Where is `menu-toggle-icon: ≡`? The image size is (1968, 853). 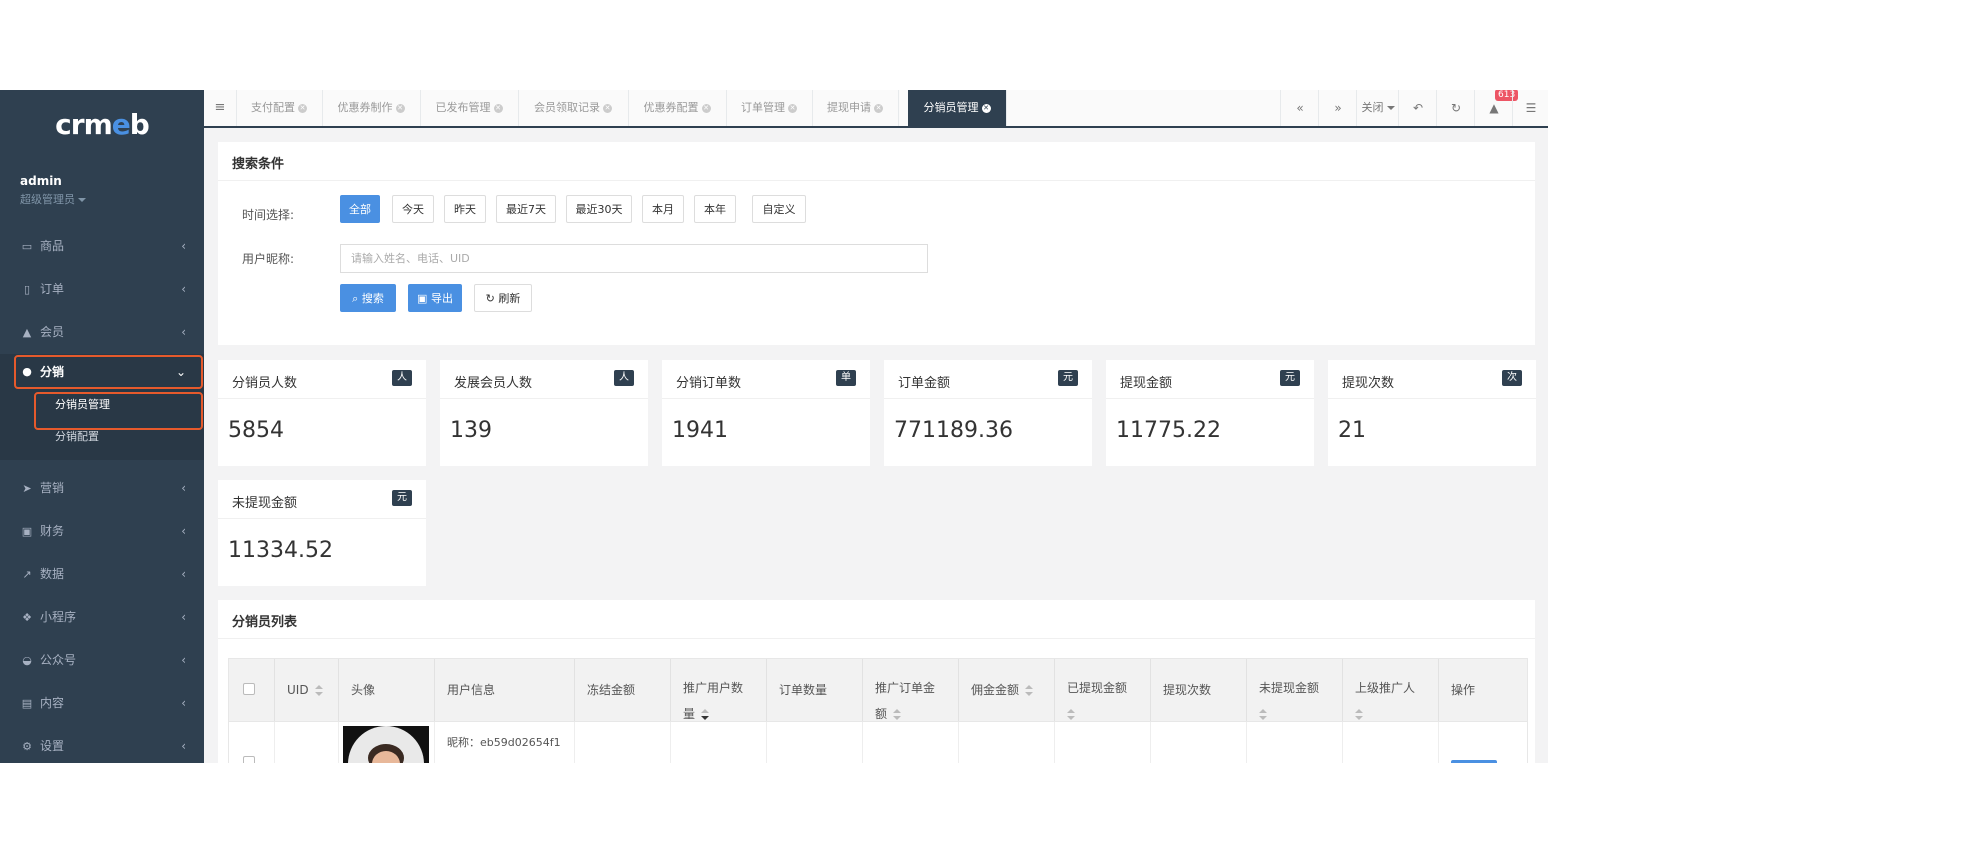
menu-toggle-icon: ≡ is located at coordinates (220, 108).